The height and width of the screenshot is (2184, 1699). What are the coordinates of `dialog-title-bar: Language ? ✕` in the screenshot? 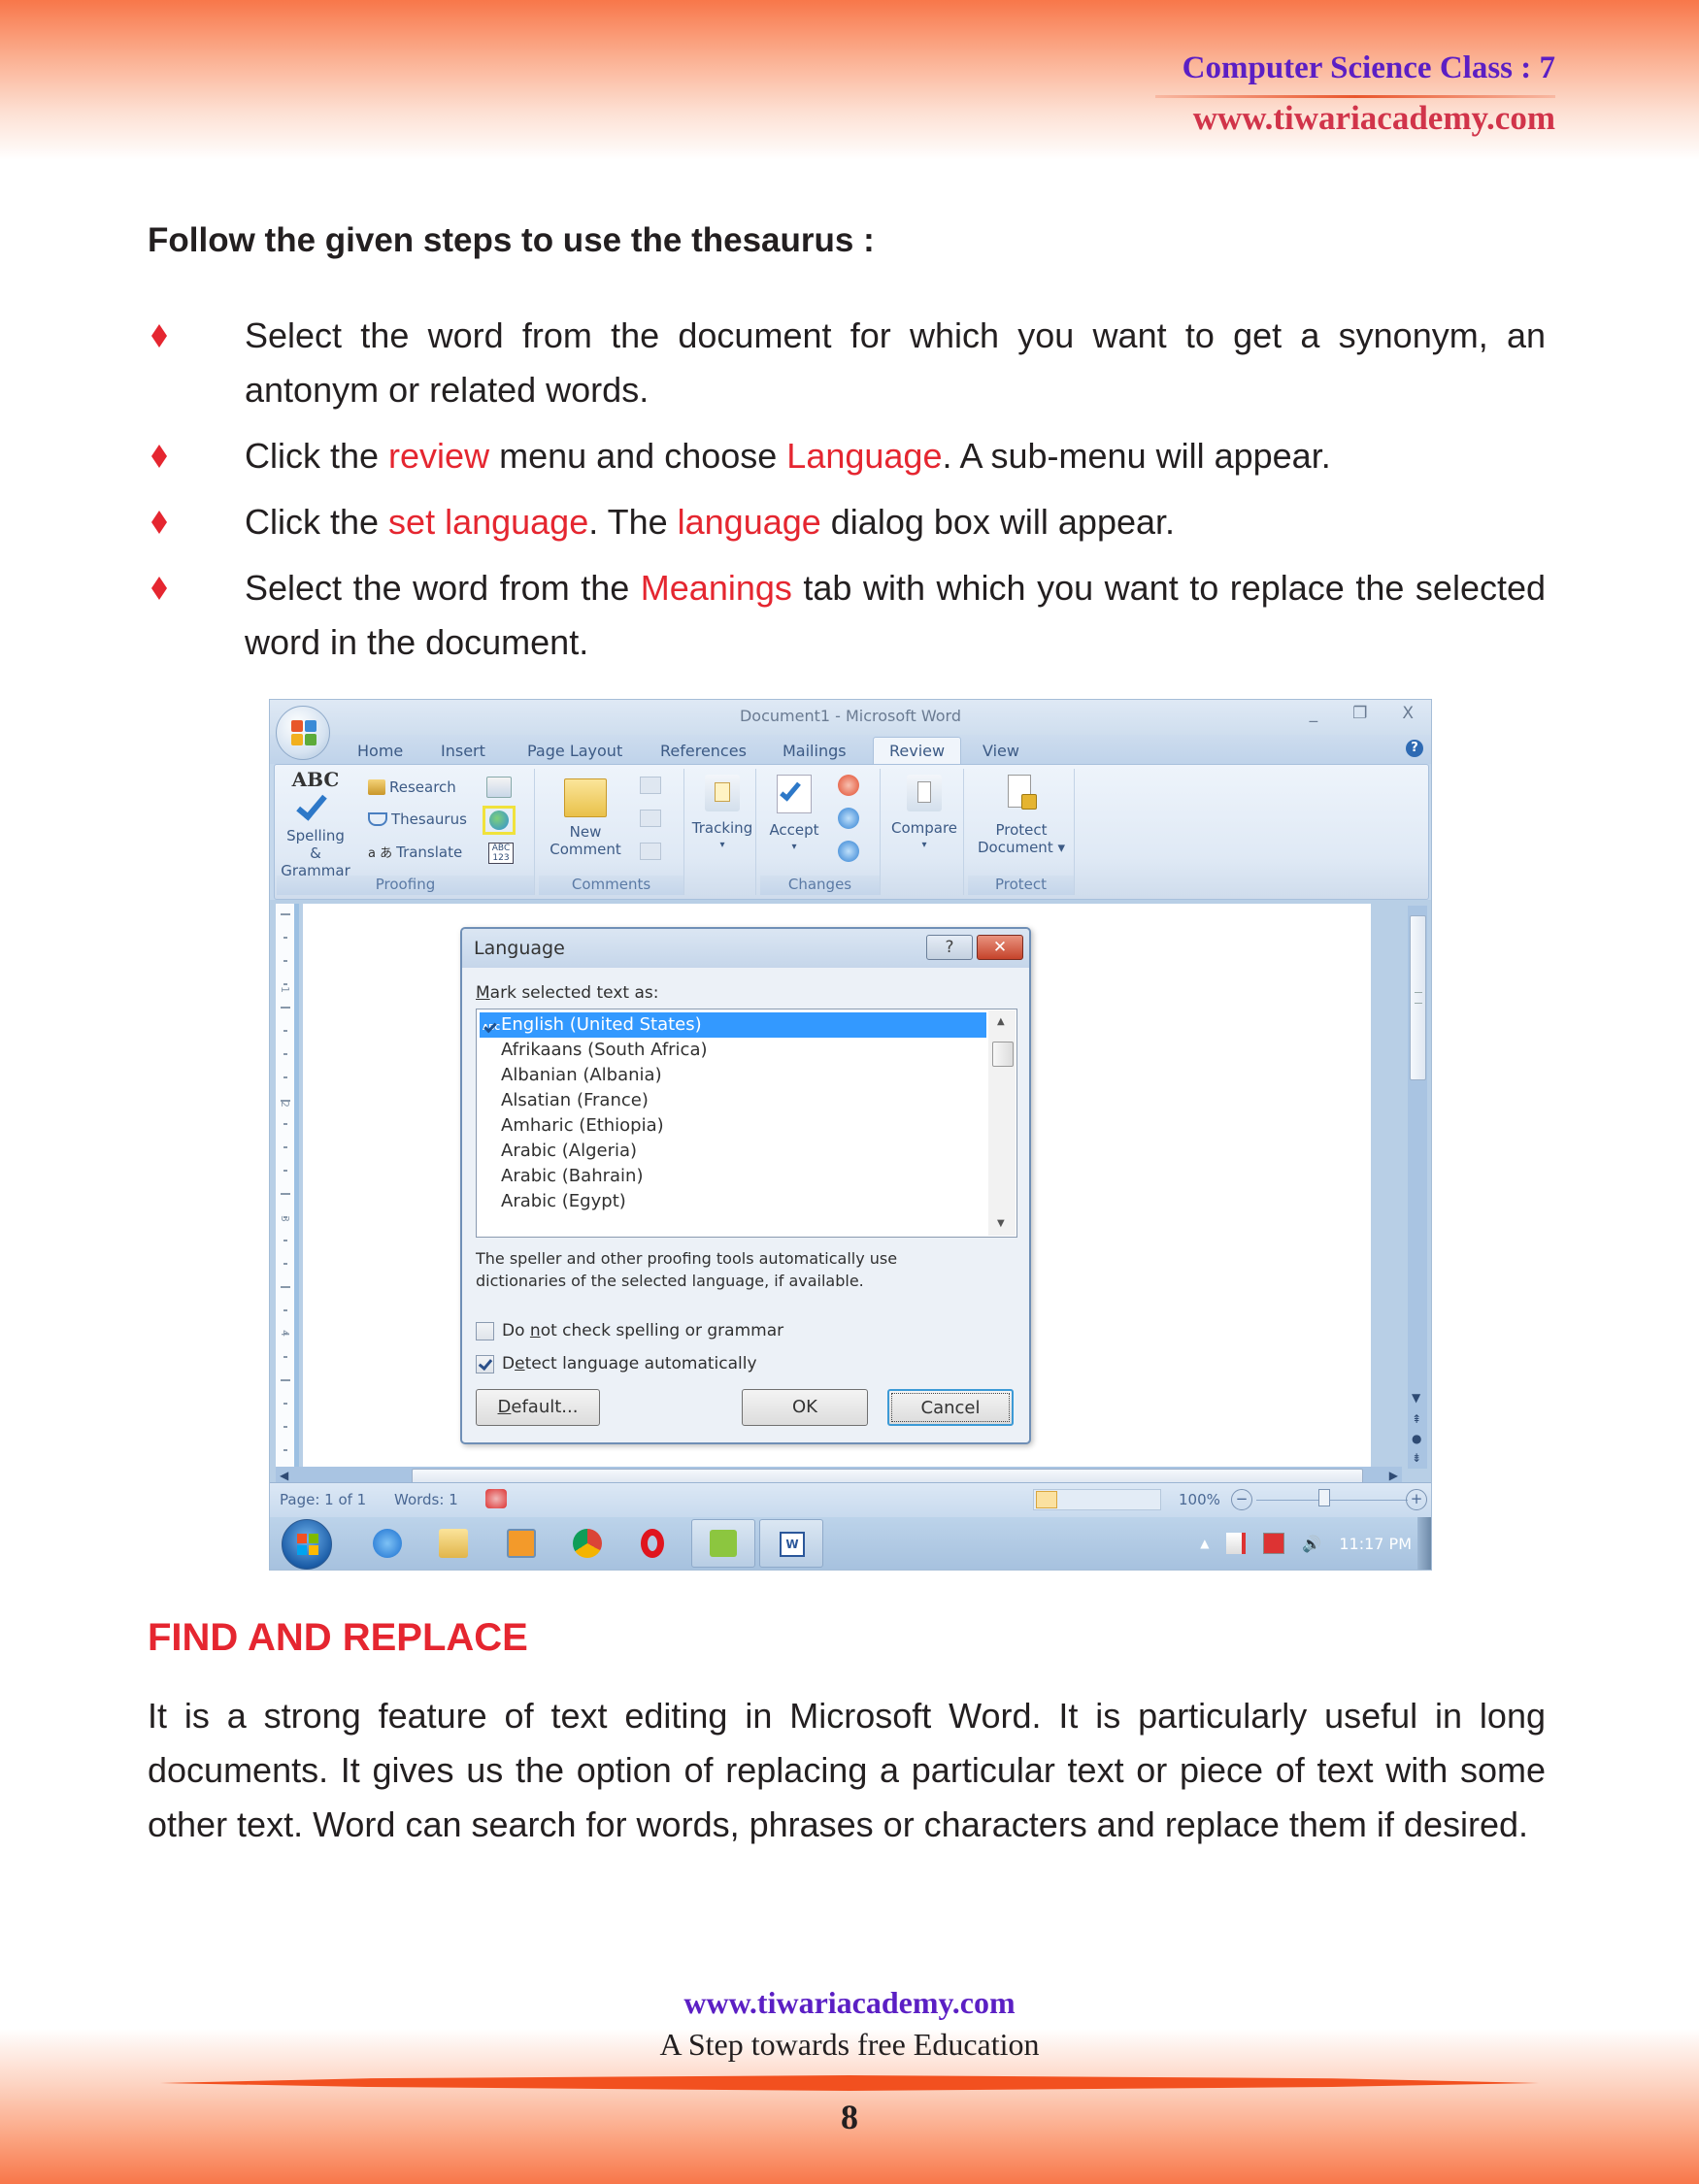 It's located at (745, 948).